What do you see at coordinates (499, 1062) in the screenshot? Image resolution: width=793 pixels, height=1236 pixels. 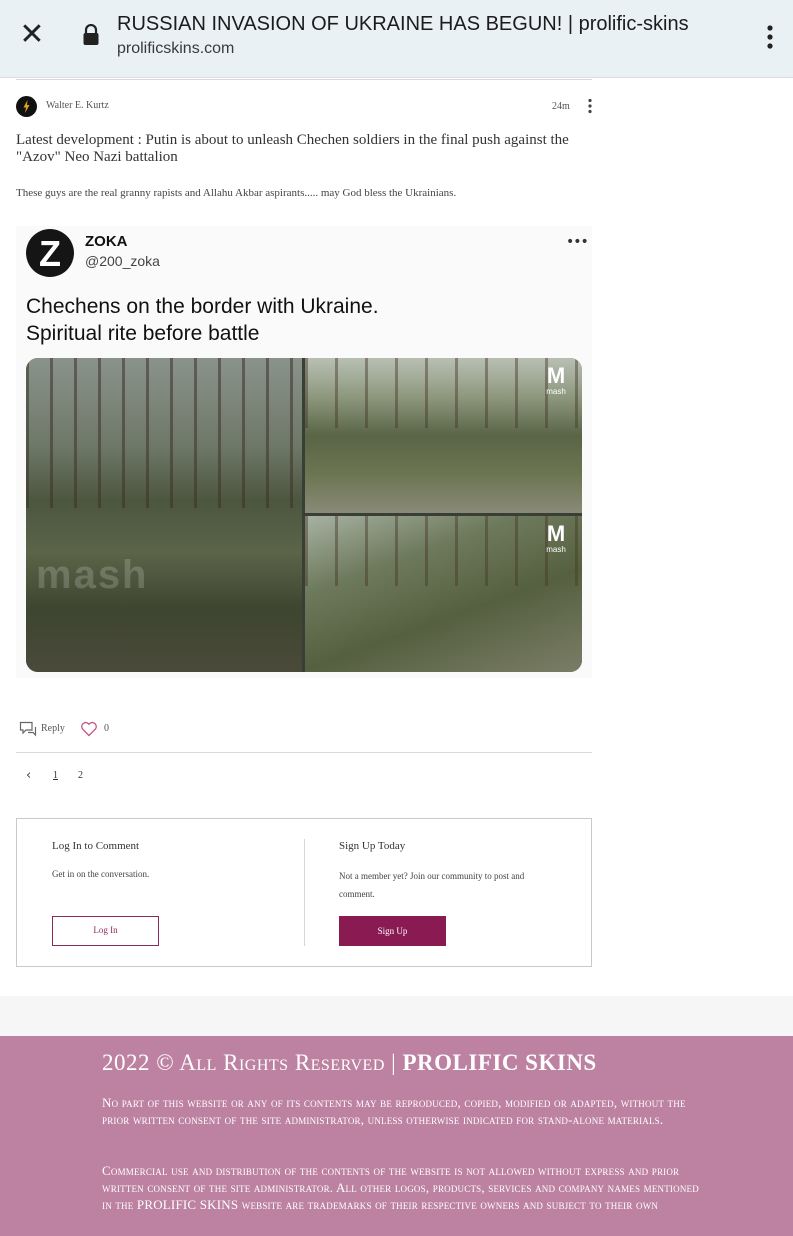 I see `footer-brand: PROLIFIC SKINS` at bounding box center [499, 1062].